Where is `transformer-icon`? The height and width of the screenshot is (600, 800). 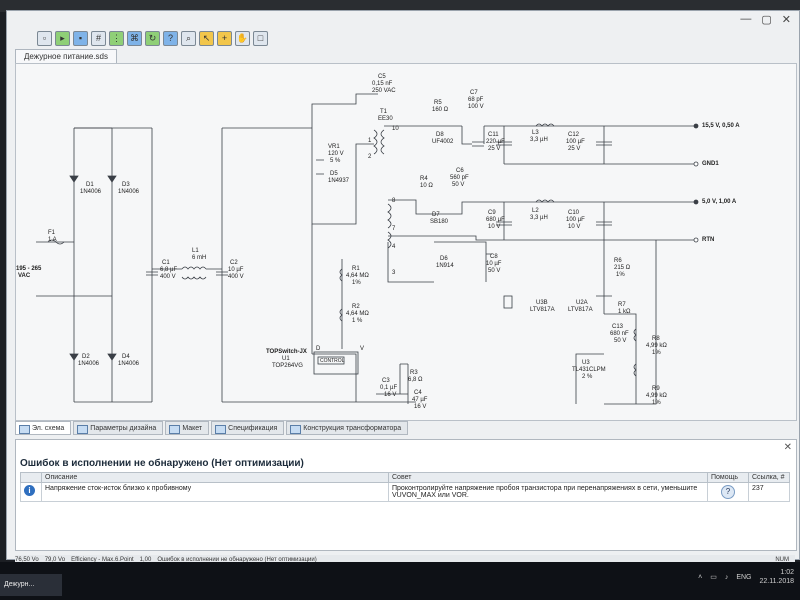
transformer-icon is located at coordinates (296, 429).